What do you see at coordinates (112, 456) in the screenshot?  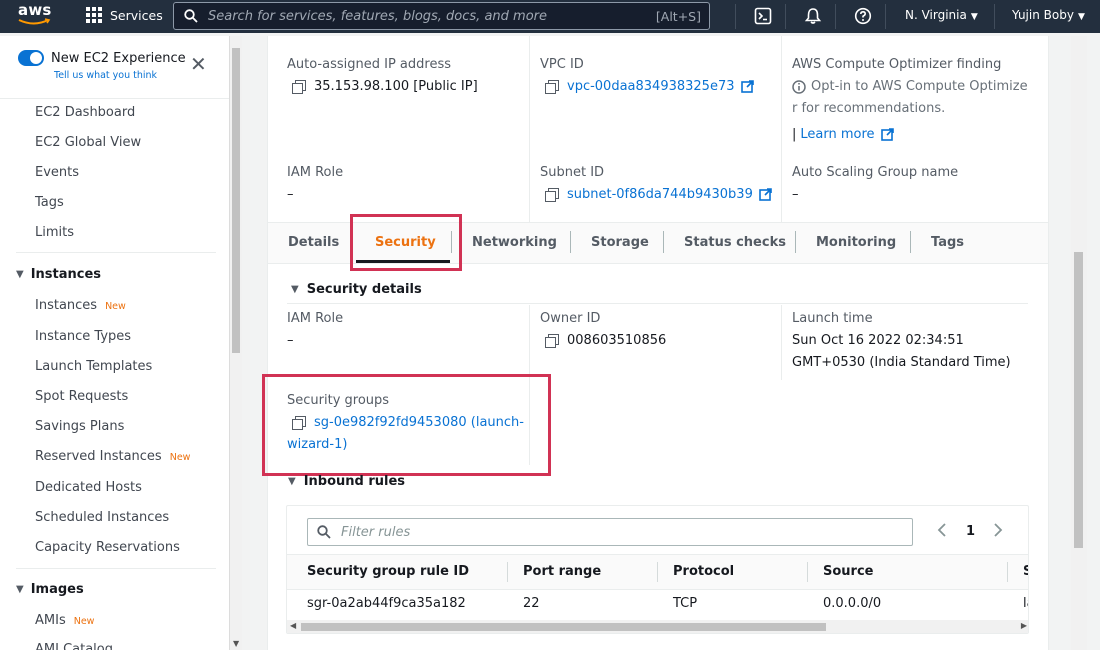 I see `sidebar-item-reserved-instances: Reserved Instances New` at bounding box center [112, 456].